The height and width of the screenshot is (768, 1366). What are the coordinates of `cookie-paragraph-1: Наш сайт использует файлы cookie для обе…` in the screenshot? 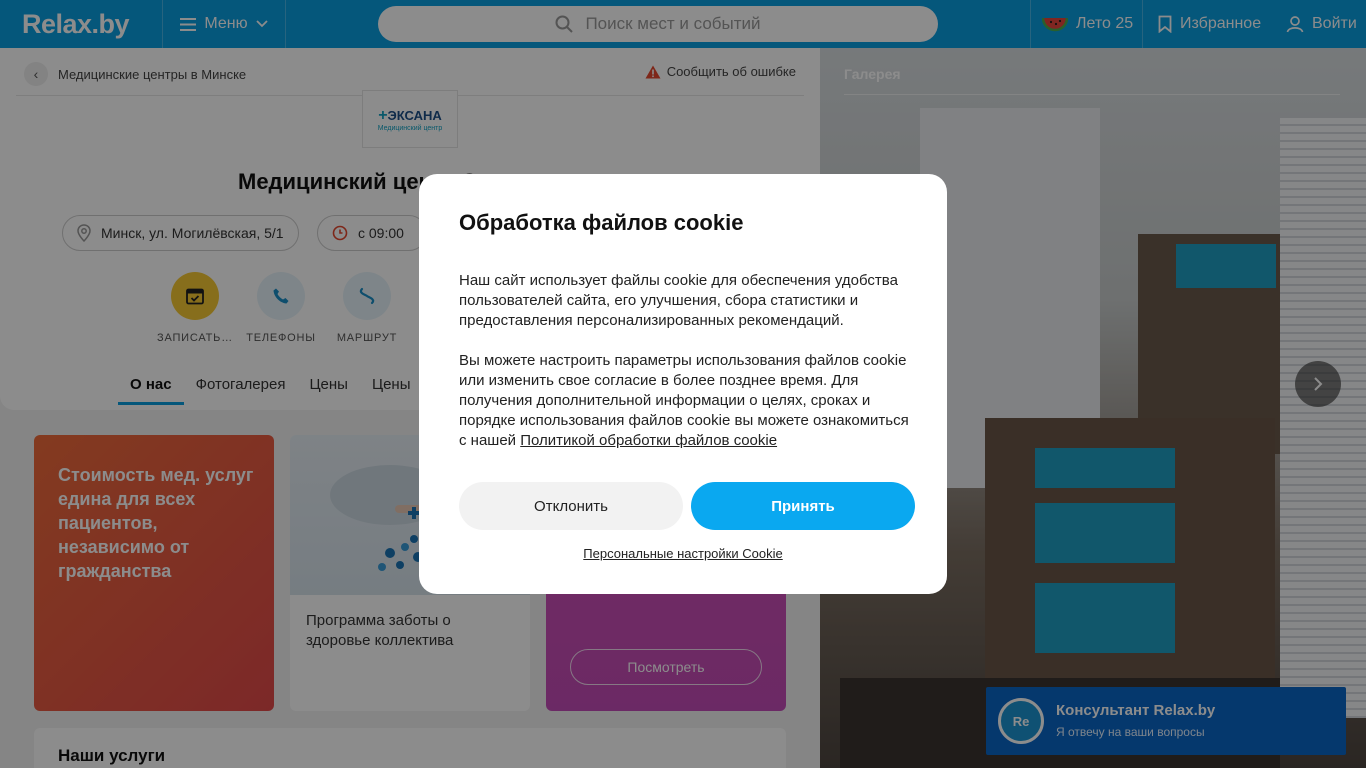 It's located at (678, 300).